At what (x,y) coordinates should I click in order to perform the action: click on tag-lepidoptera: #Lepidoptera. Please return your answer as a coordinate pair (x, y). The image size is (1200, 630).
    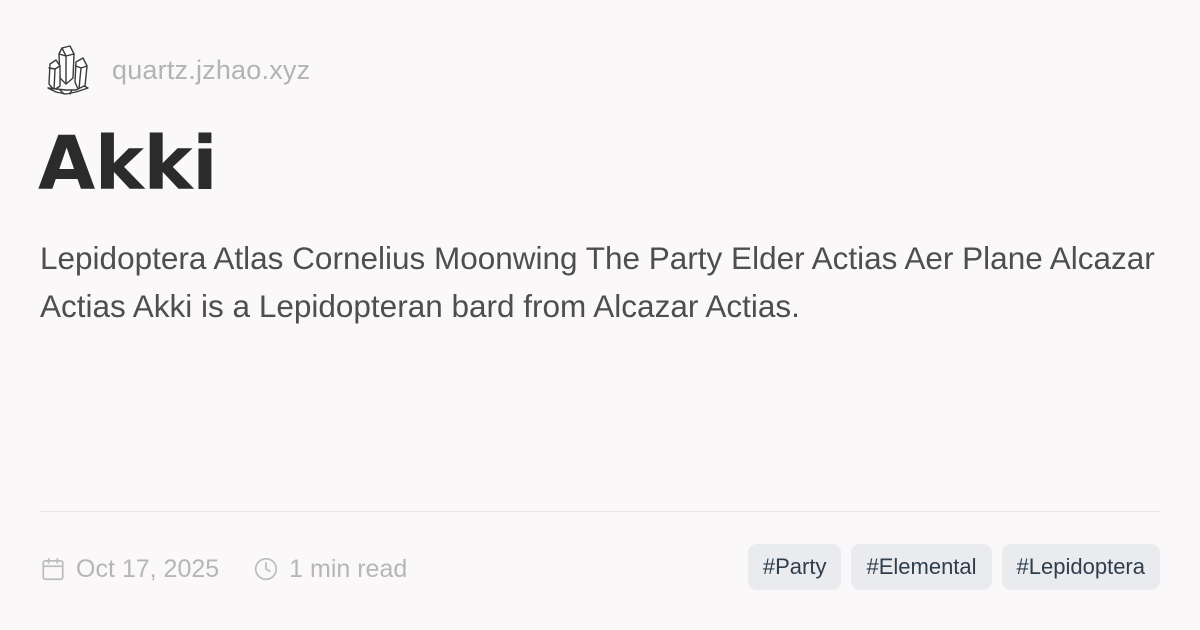
    Looking at the image, I should click on (1080, 567).